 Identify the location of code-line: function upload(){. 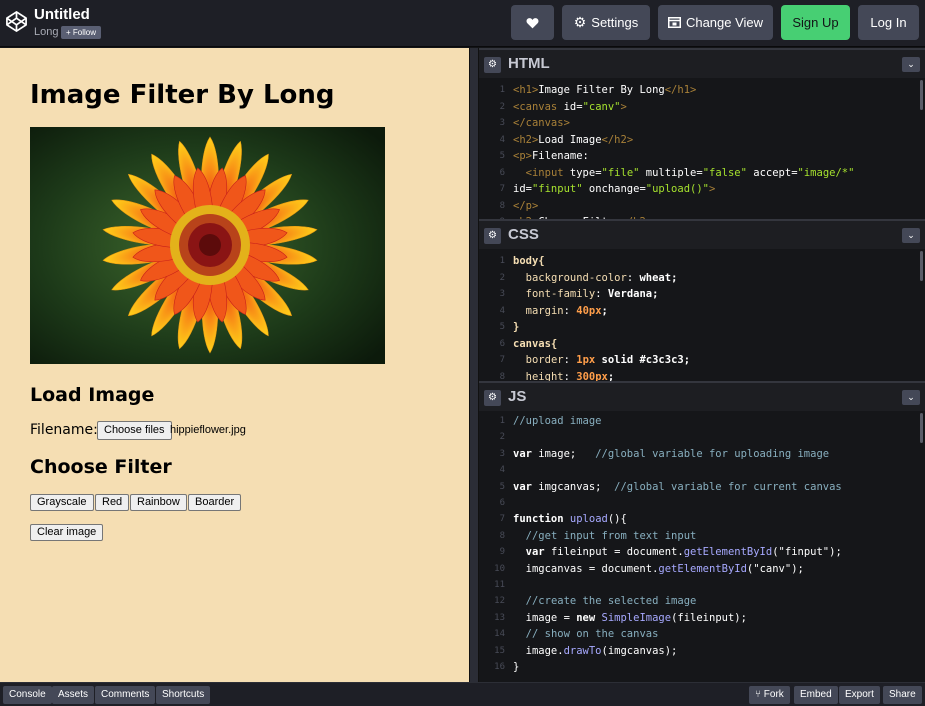
(570, 519).